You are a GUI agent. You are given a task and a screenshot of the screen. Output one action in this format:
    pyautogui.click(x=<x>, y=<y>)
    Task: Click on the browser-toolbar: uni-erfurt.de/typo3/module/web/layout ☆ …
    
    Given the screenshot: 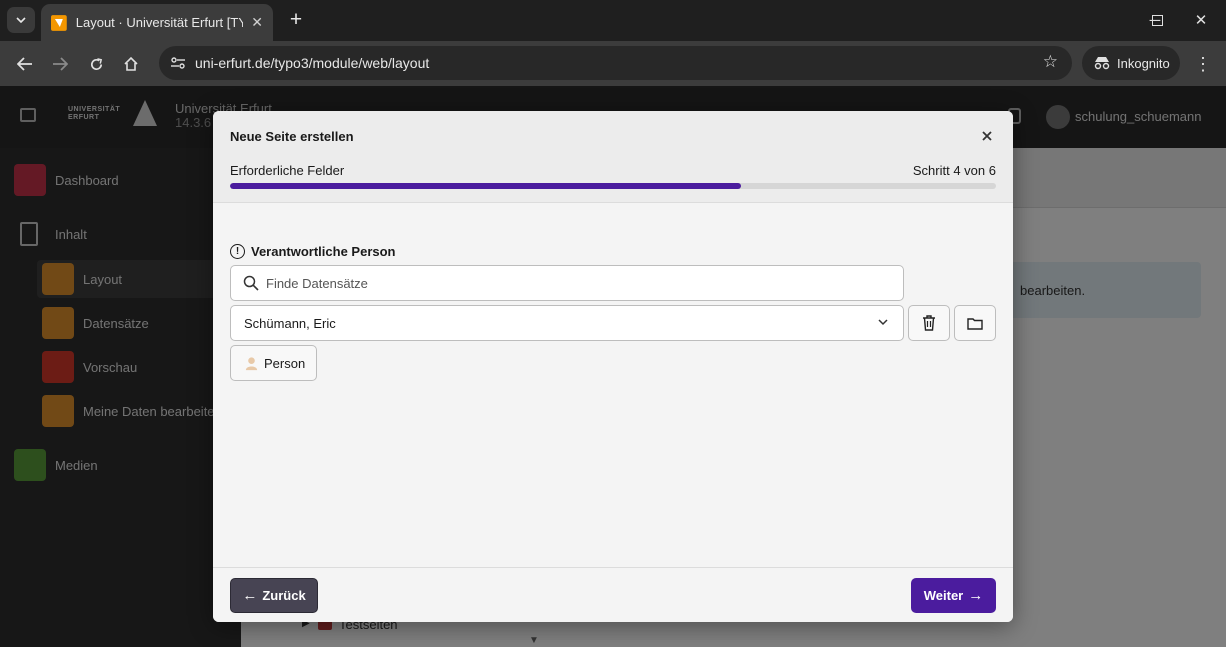 What is the action you would take?
    pyautogui.click(x=613, y=63)
    